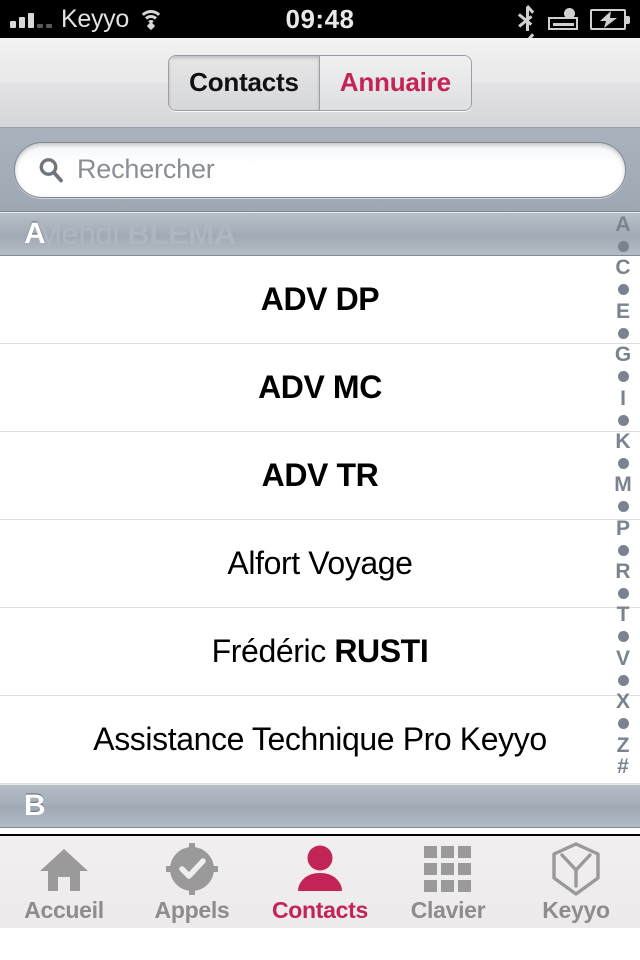 Image resolution: width=640 pixels, height=960 pixels. I want to click on tab-keyyo-label: Keyyo, so click(576, 909).